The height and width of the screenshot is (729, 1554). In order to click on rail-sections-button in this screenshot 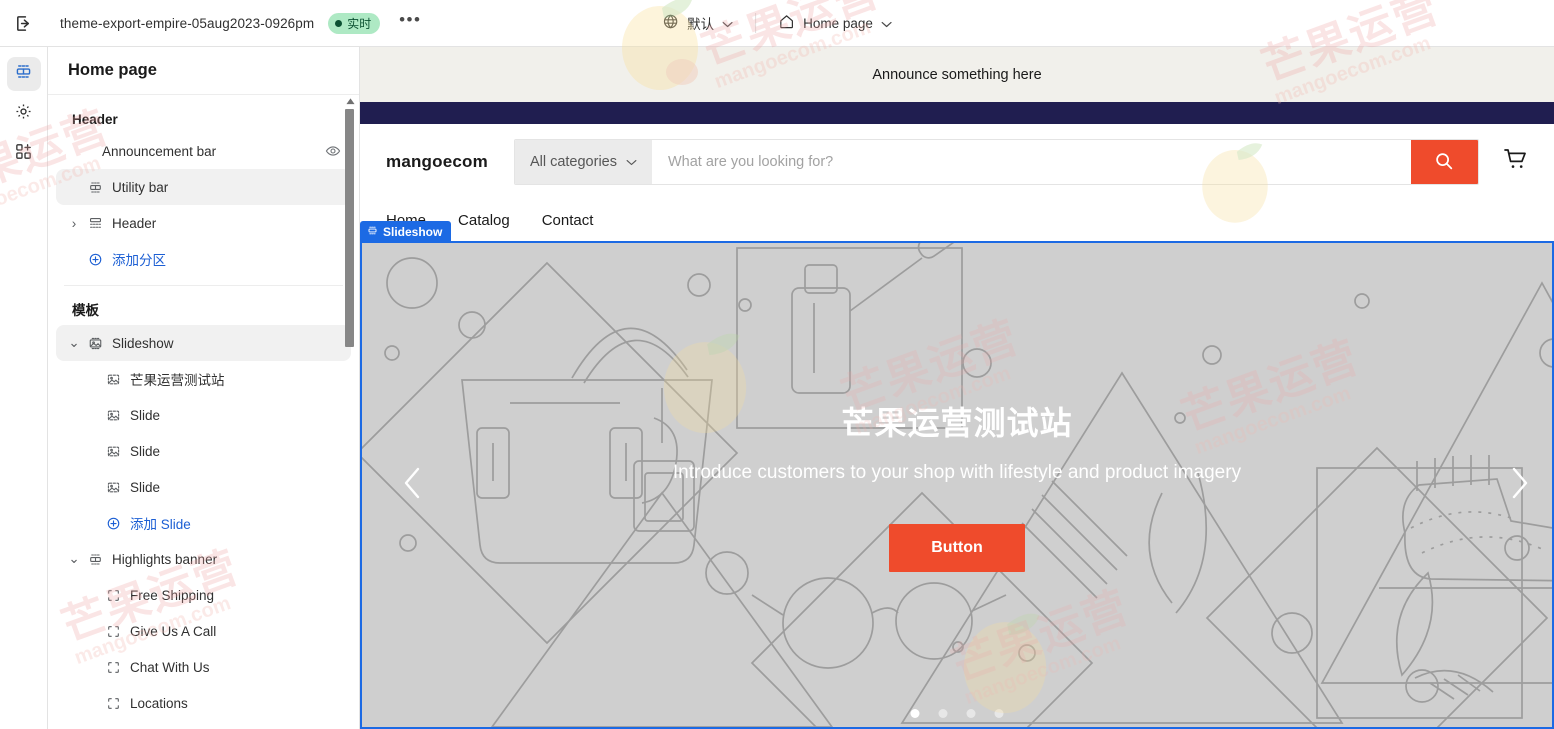, I will do `click(23, 74)`.